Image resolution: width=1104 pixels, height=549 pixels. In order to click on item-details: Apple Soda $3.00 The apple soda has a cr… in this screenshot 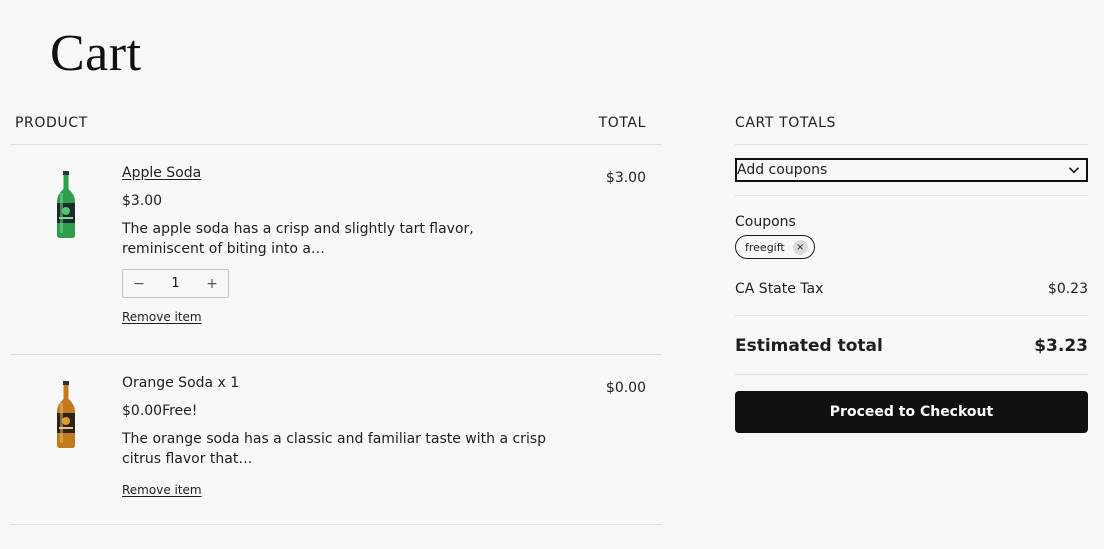, I will do `click(337, 245)`.